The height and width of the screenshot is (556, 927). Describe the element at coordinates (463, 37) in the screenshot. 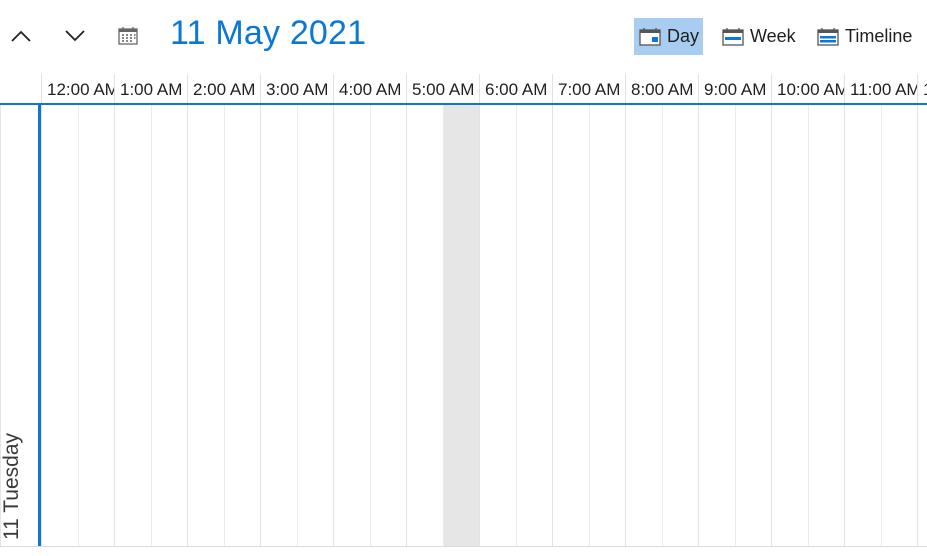

I see `scheduler-toolbar: 11 May 2021 Day Week Timeline` at that location.